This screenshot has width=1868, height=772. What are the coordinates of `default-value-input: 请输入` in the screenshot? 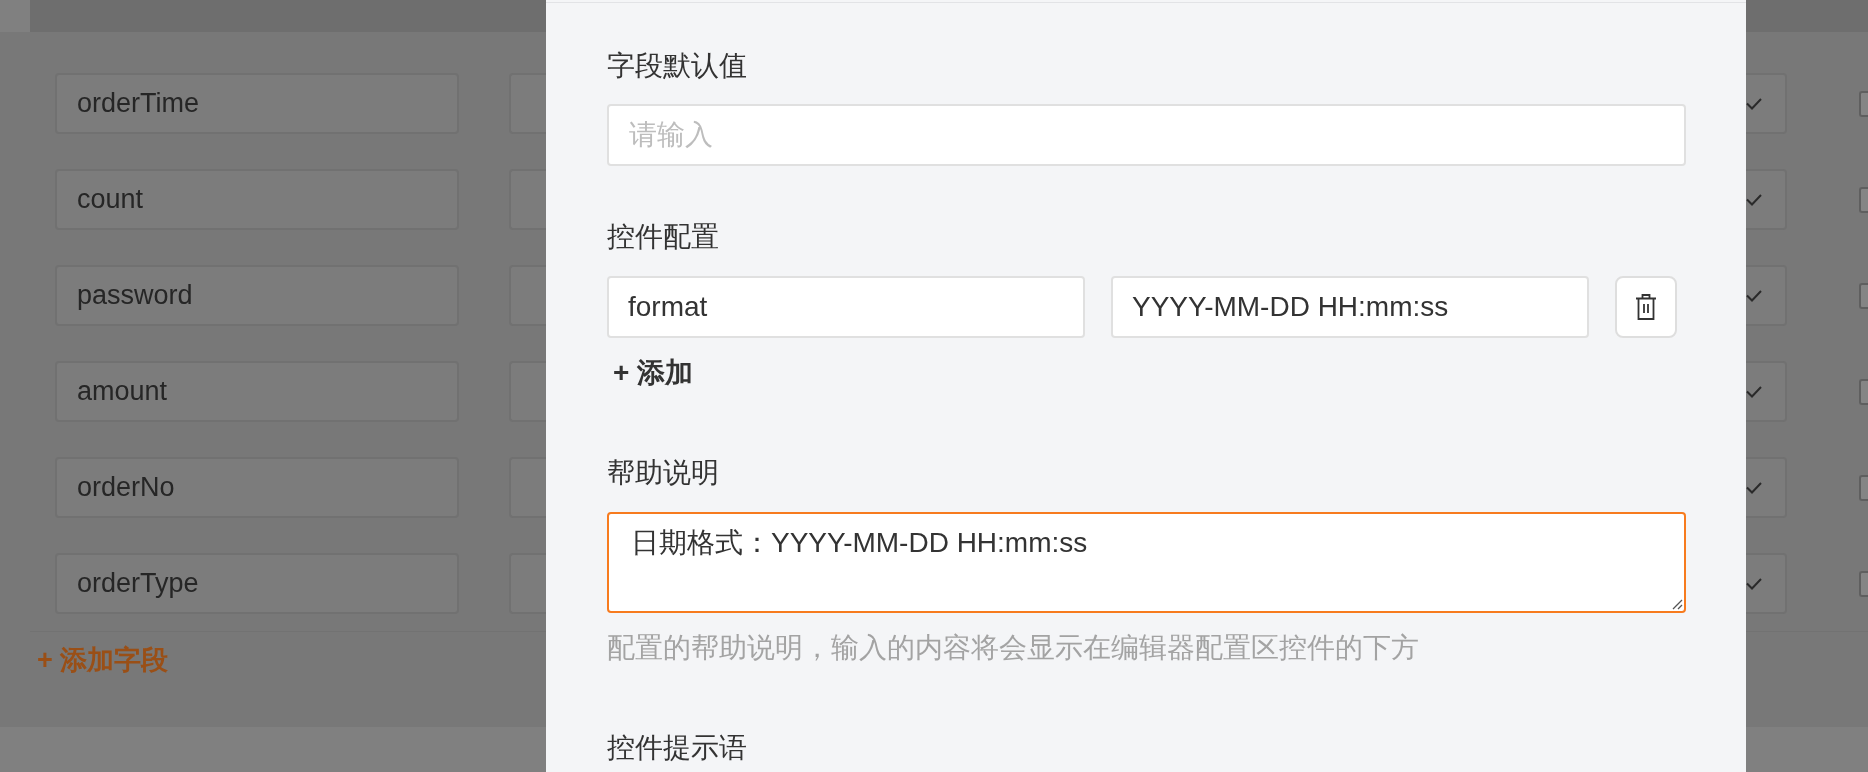 It's located at (1146, 135).